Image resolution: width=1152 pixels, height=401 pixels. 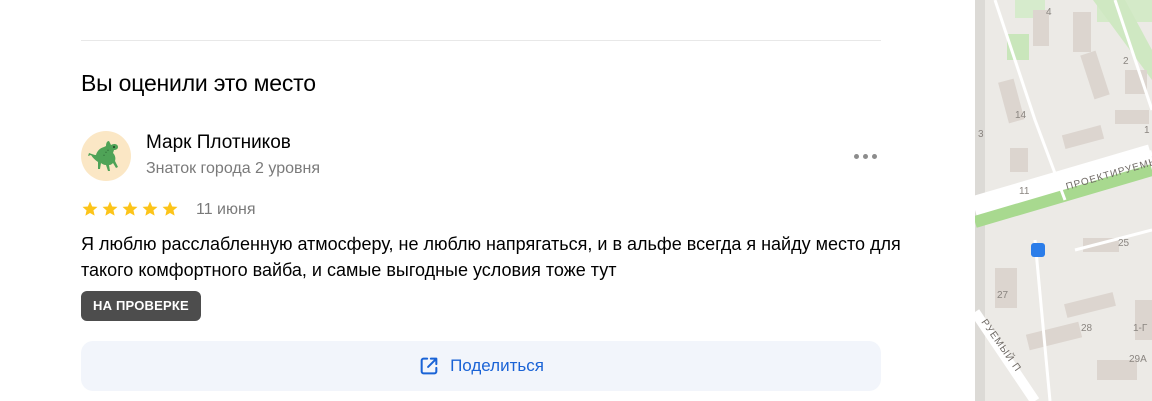 I want to click on share-icon, so click(x=429, y=366).